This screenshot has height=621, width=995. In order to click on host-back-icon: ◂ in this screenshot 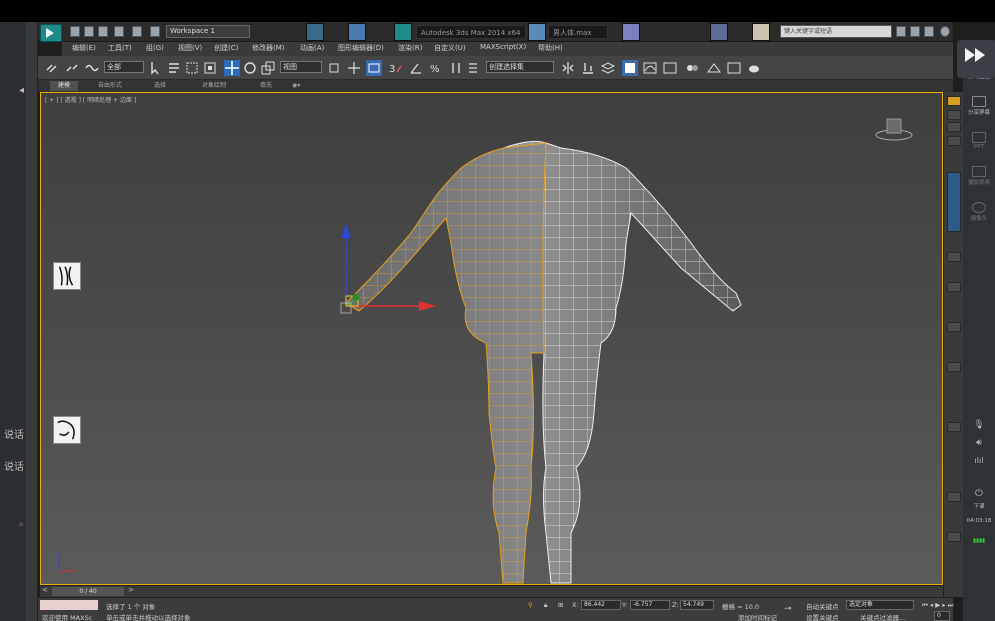, I will do `click(12, 90)`.